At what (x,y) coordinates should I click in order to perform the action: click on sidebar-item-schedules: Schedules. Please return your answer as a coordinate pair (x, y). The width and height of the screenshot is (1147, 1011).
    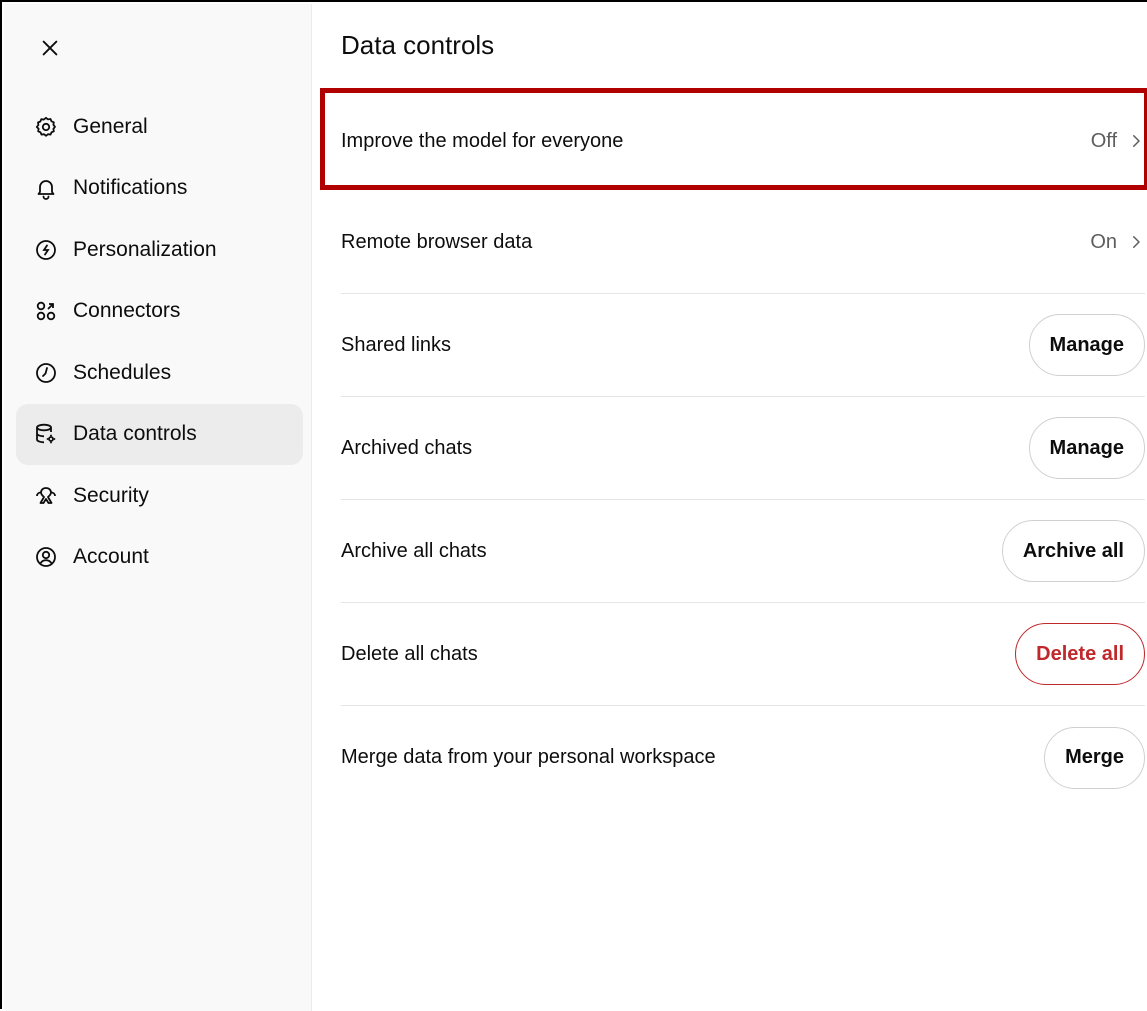
    Looking at the image, I should click on (159, 373).